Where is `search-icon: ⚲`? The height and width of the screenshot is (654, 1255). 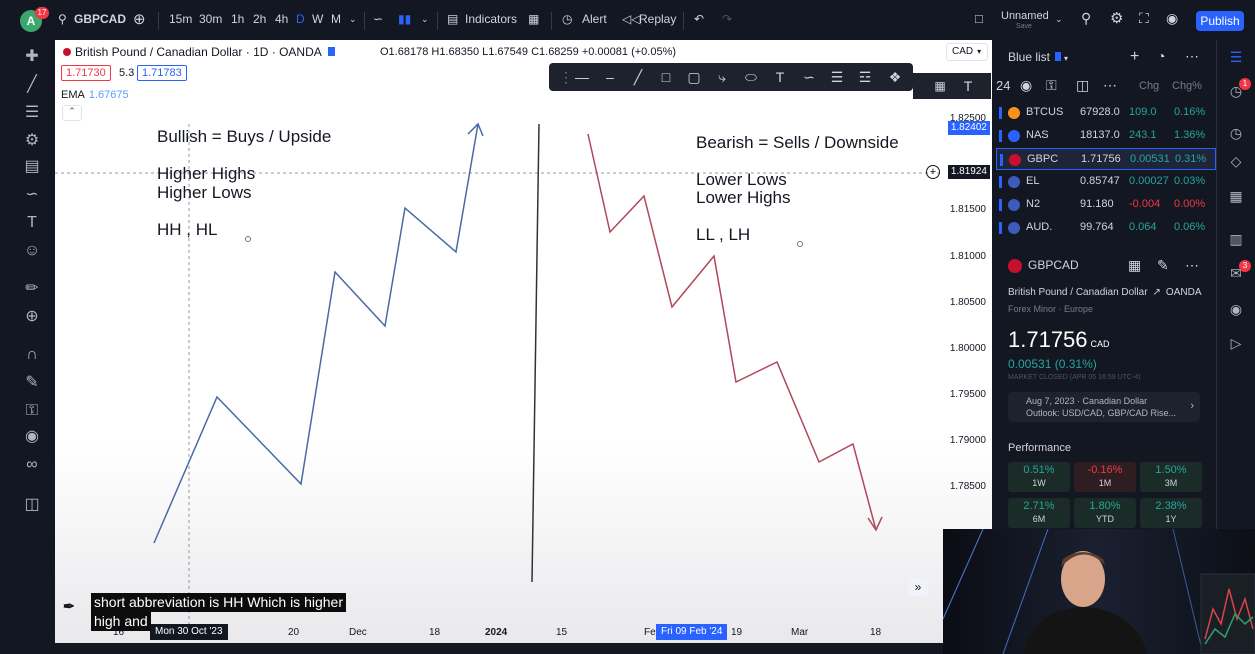 search-icon: ⚲ is located at coordinates (62, 19).